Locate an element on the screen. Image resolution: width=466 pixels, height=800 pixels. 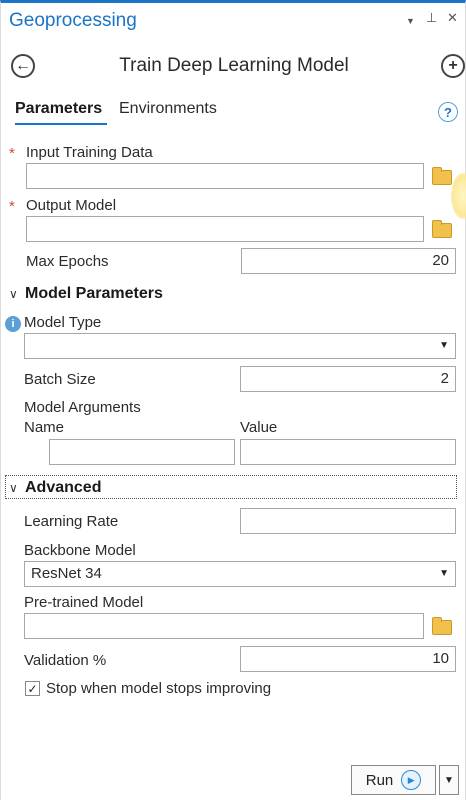
max-epochs-field: 20 is located at coordinates (348, 261).